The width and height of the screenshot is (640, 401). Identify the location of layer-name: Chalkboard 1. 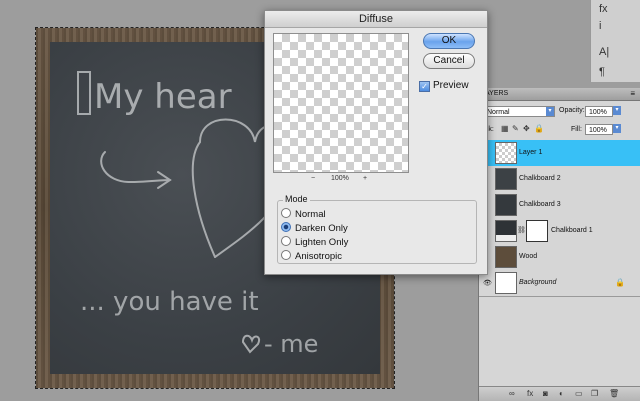
(572, 230).